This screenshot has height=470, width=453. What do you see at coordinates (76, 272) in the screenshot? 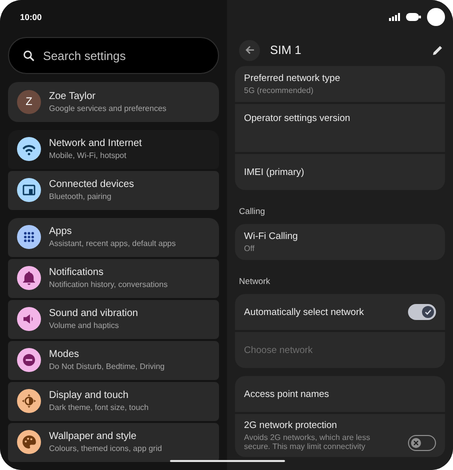
I see `item-title: Notifications` at bounding box center [76, 272].